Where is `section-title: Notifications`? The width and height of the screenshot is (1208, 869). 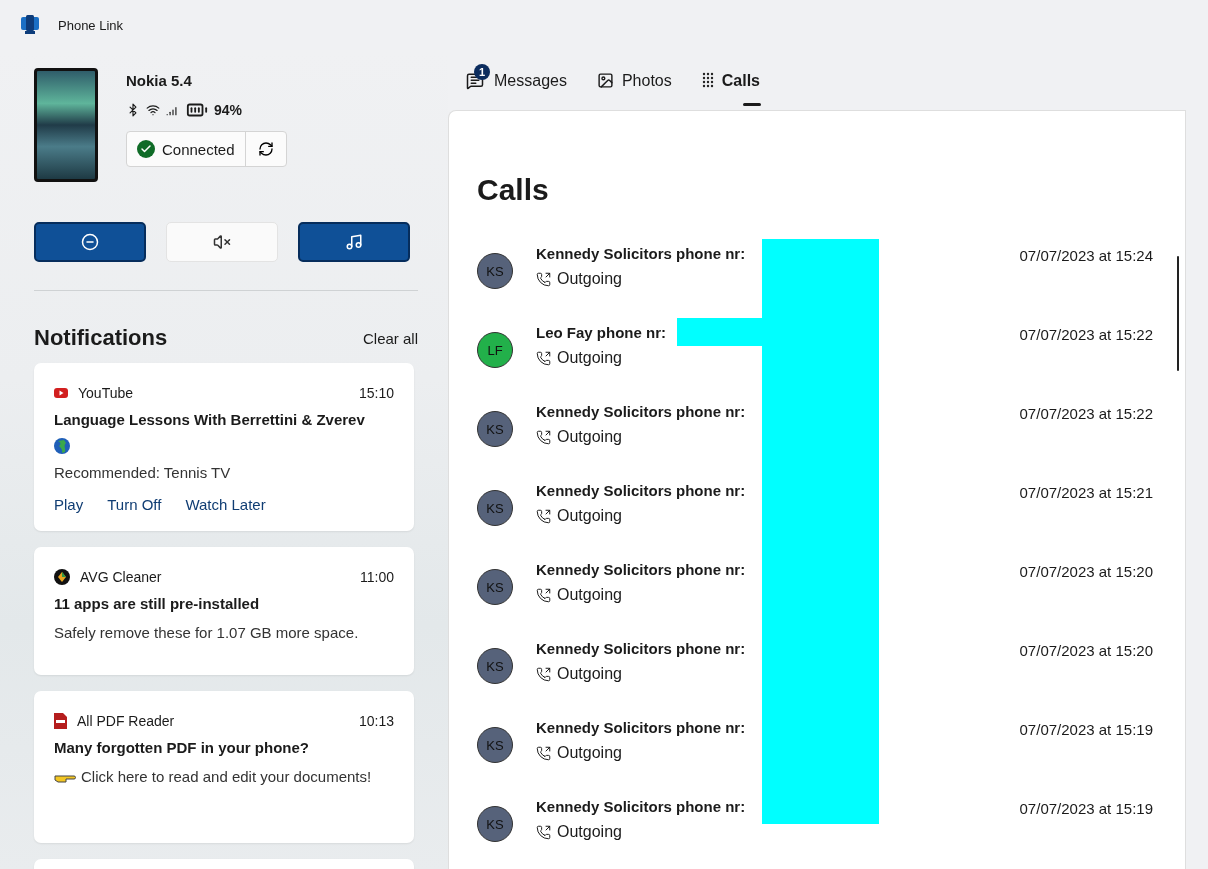 section-title: Notifications is located at coordinates (101, 338).